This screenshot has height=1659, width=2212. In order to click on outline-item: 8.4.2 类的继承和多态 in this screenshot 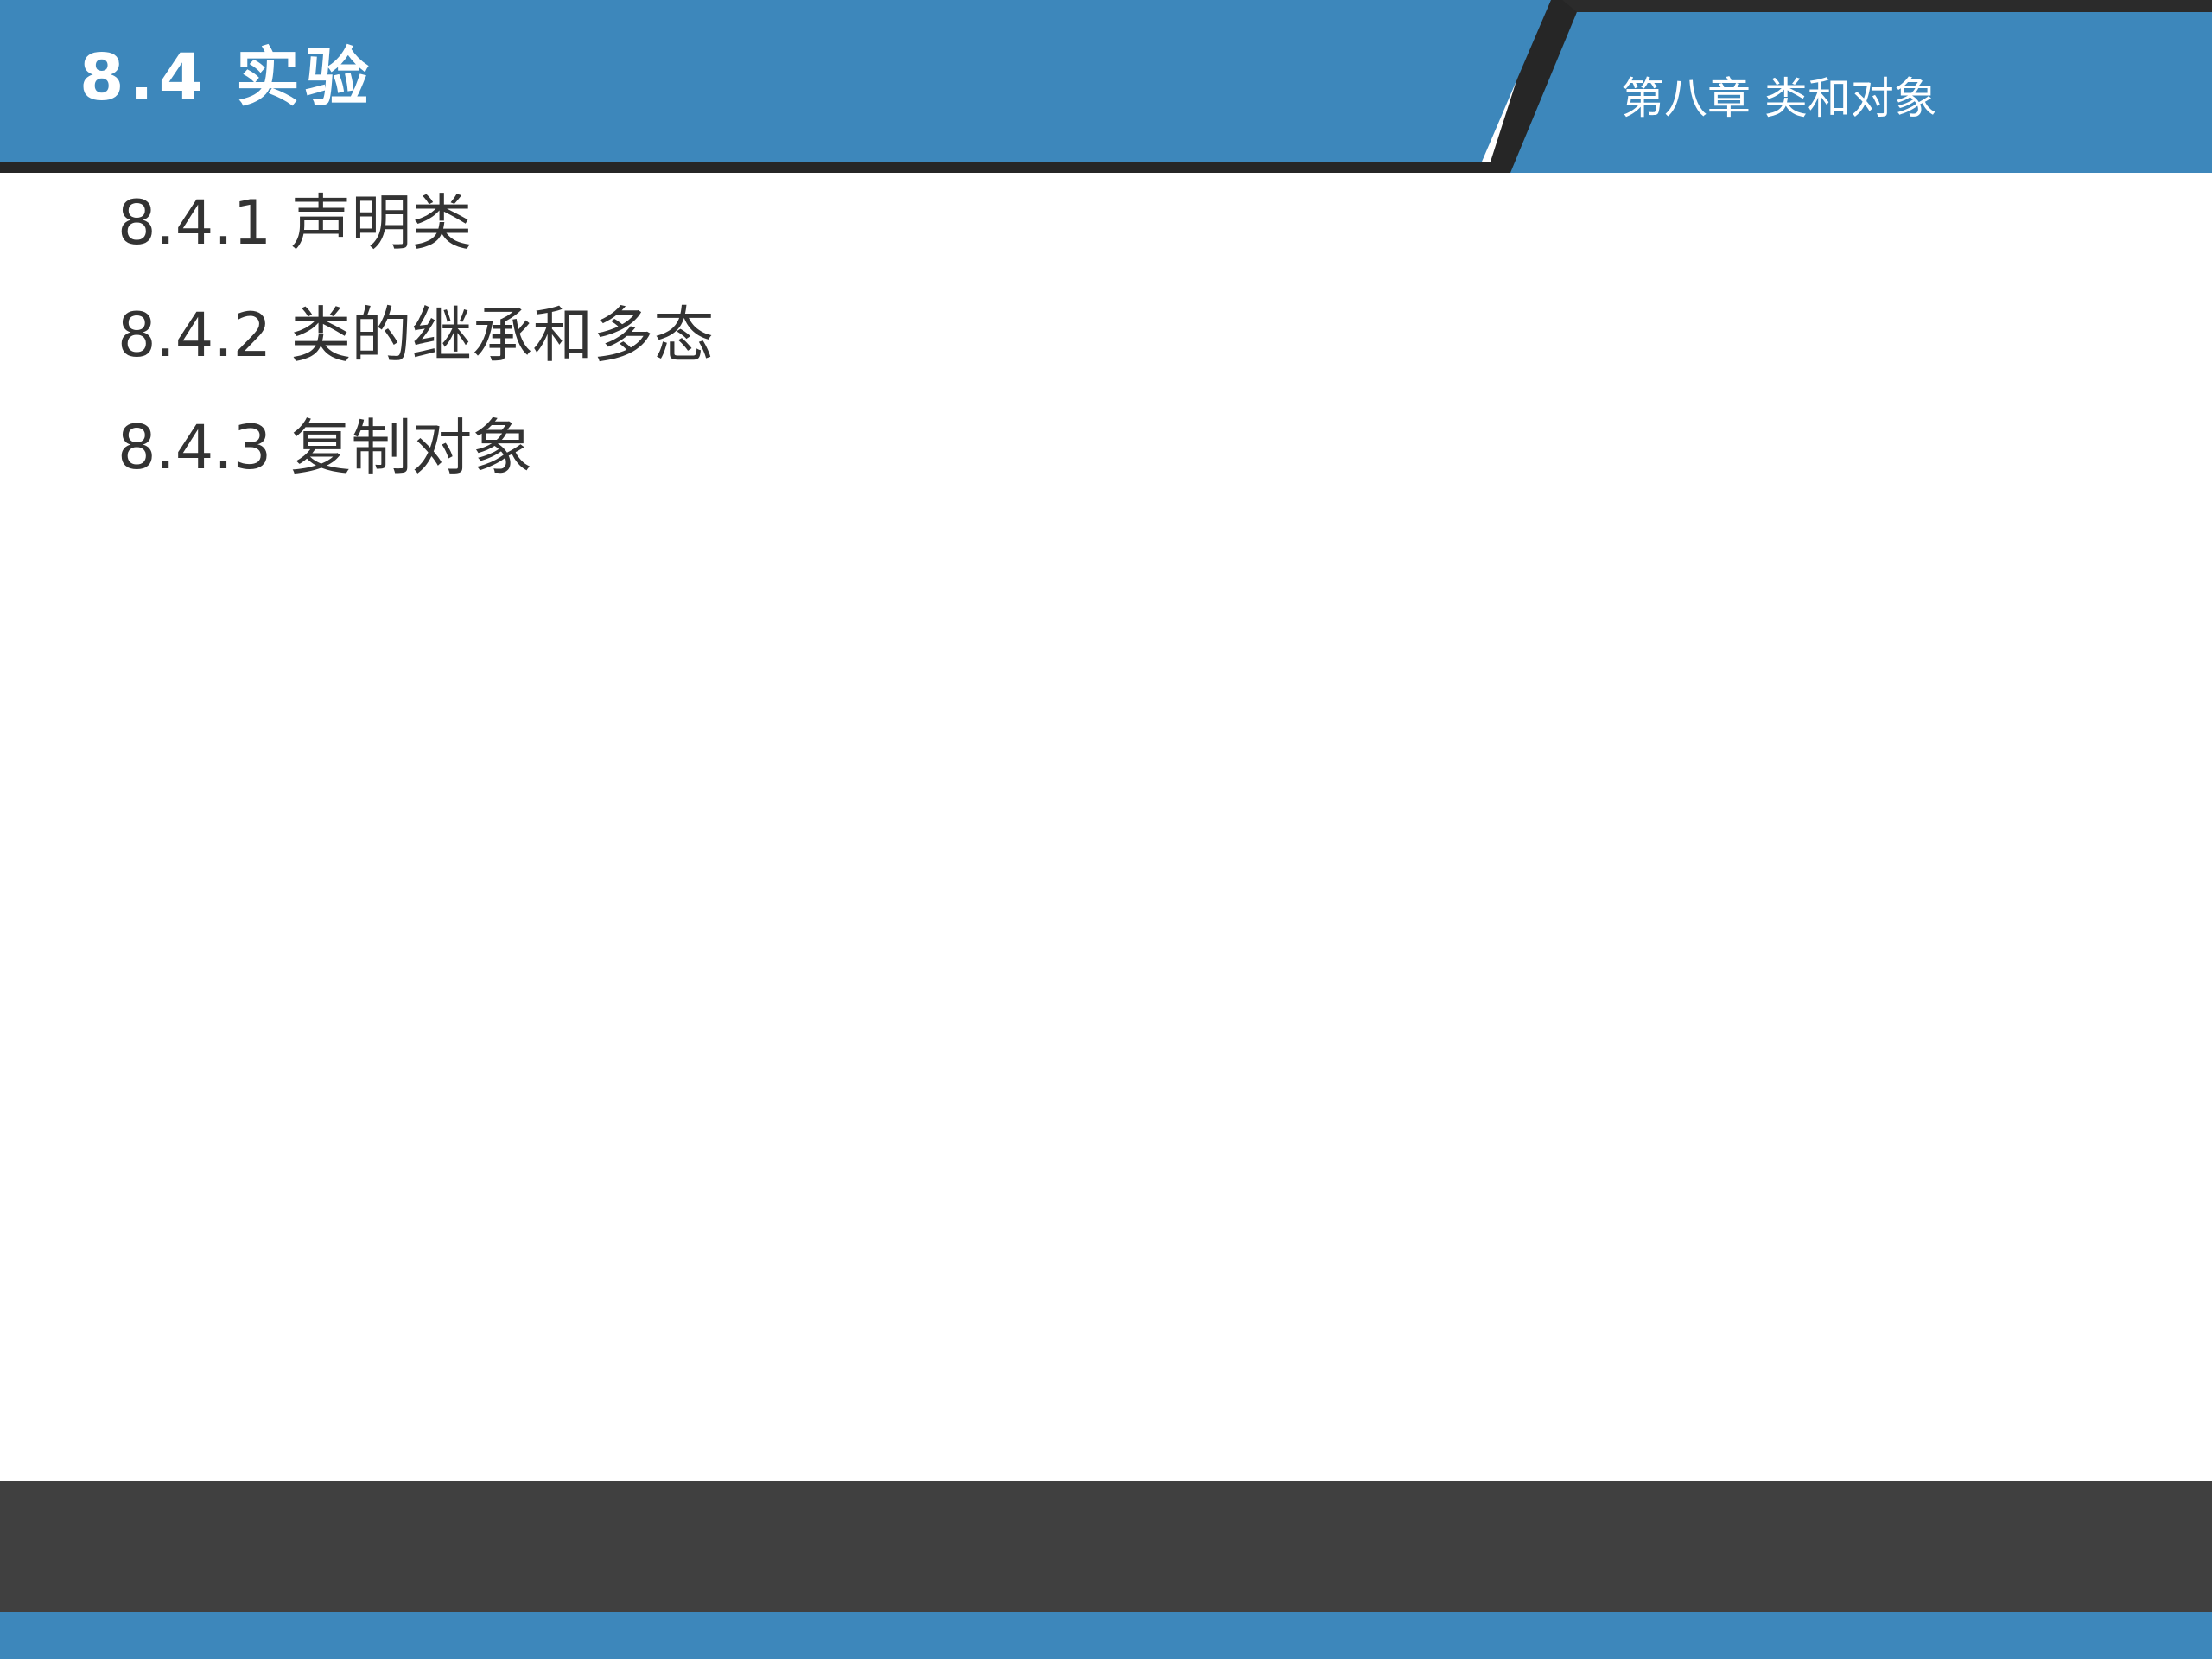, I will do `click(416, 335)`.